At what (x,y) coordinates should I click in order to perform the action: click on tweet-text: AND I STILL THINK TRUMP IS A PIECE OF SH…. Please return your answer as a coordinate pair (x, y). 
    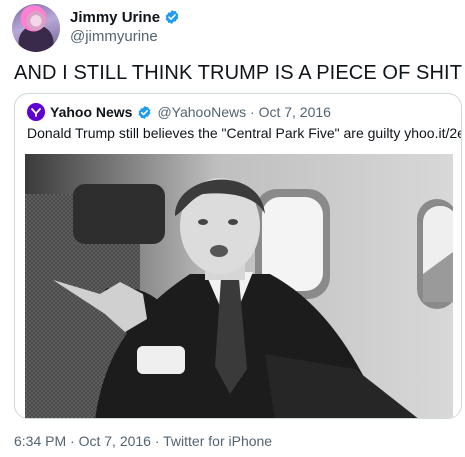
    Looking at the image, I should click on (238, 73).